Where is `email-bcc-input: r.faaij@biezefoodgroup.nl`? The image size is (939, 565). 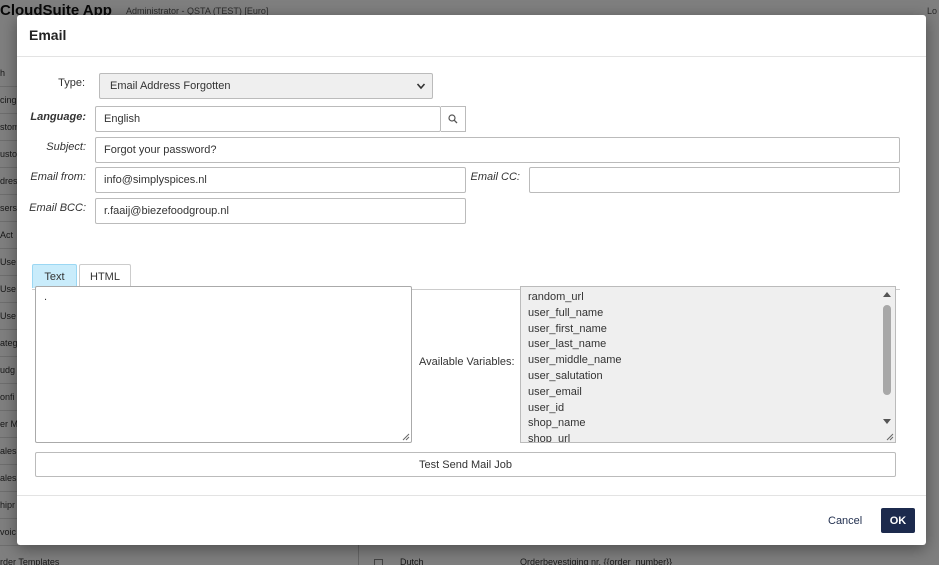 email-bcc-input: r.faaij@biezefoodgroup.nl is located at coordinates (280, 211).